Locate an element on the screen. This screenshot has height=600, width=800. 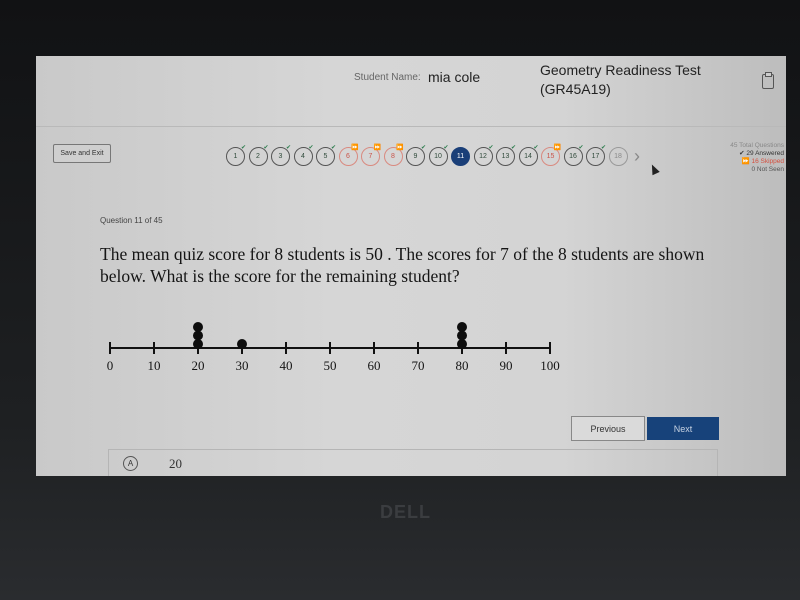
question-bubble-number: 18 is located at coordinates (618, 156).